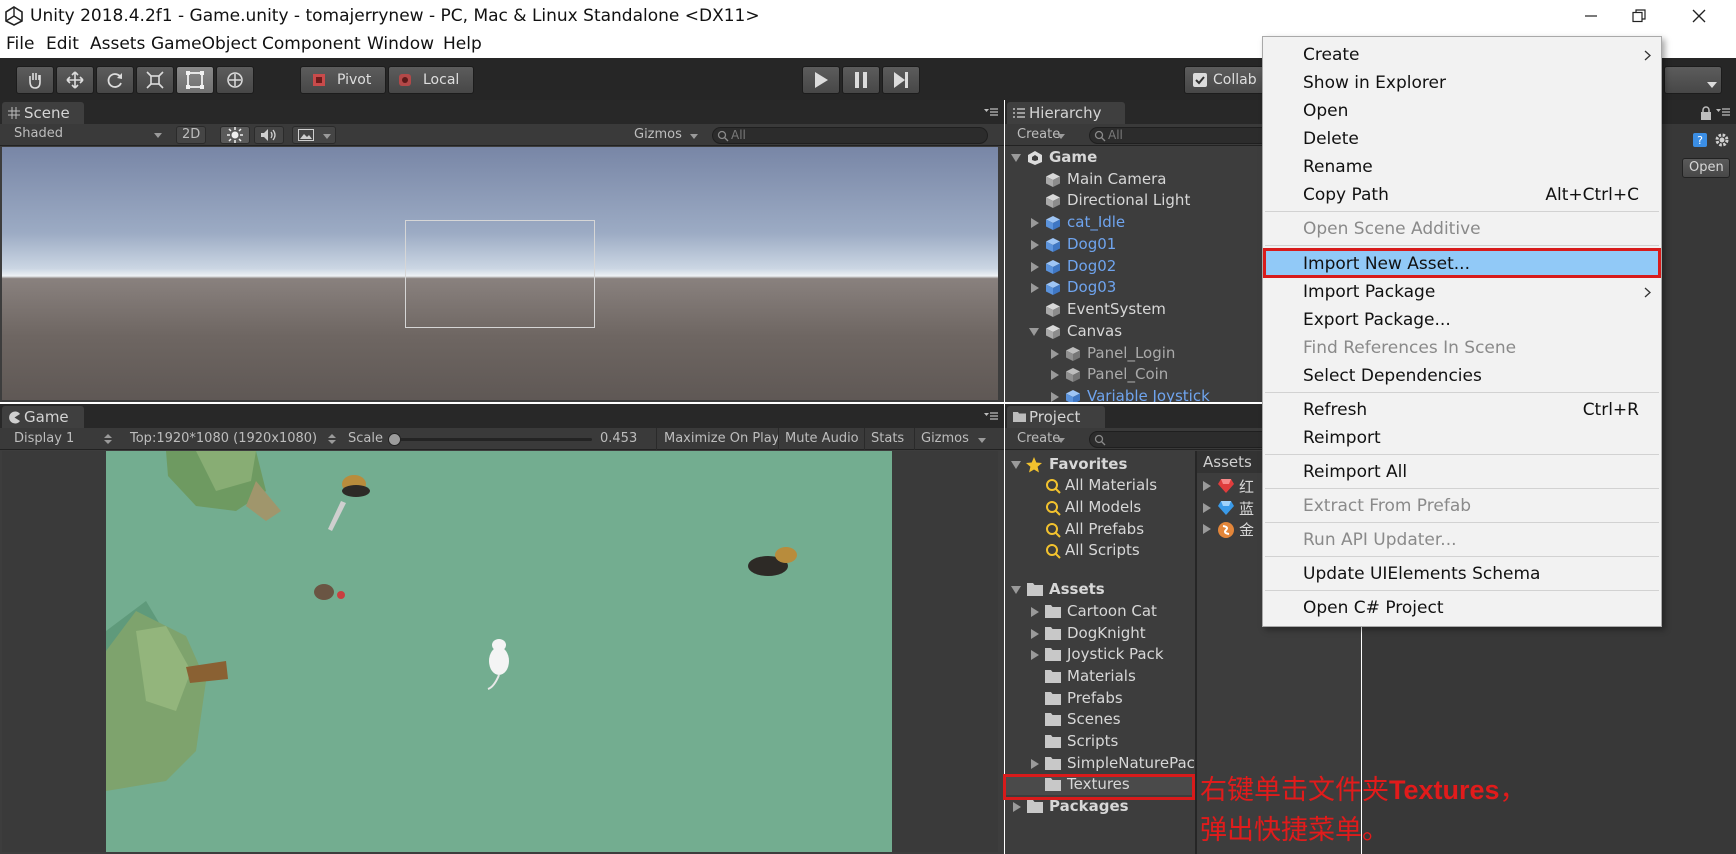 Image resolution: width=1736 pixels, height=854 pixels. What do you see at coordinates (1722, 140) in the screenshot?
I see `gear-icon` at bounding box center [1722, 140].